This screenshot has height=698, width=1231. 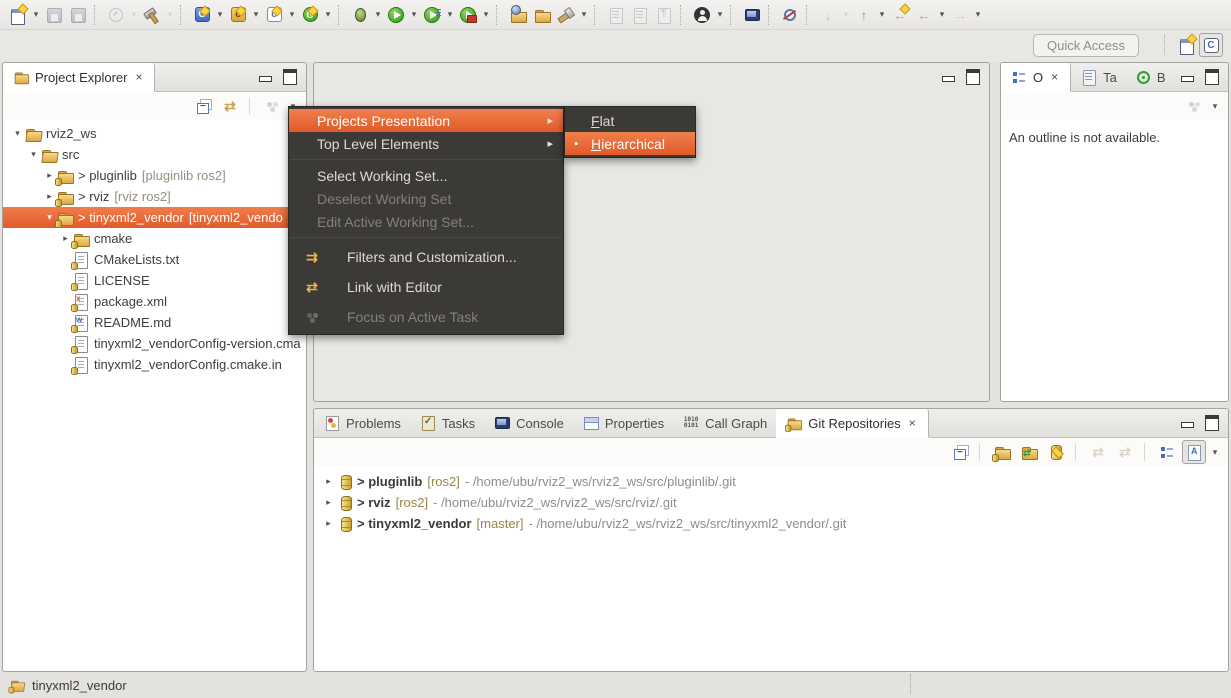 What do you see at coordinates (1036, 77) in the screenshot?
I see `tab-outline: O` at bounding box center [1036, 77].